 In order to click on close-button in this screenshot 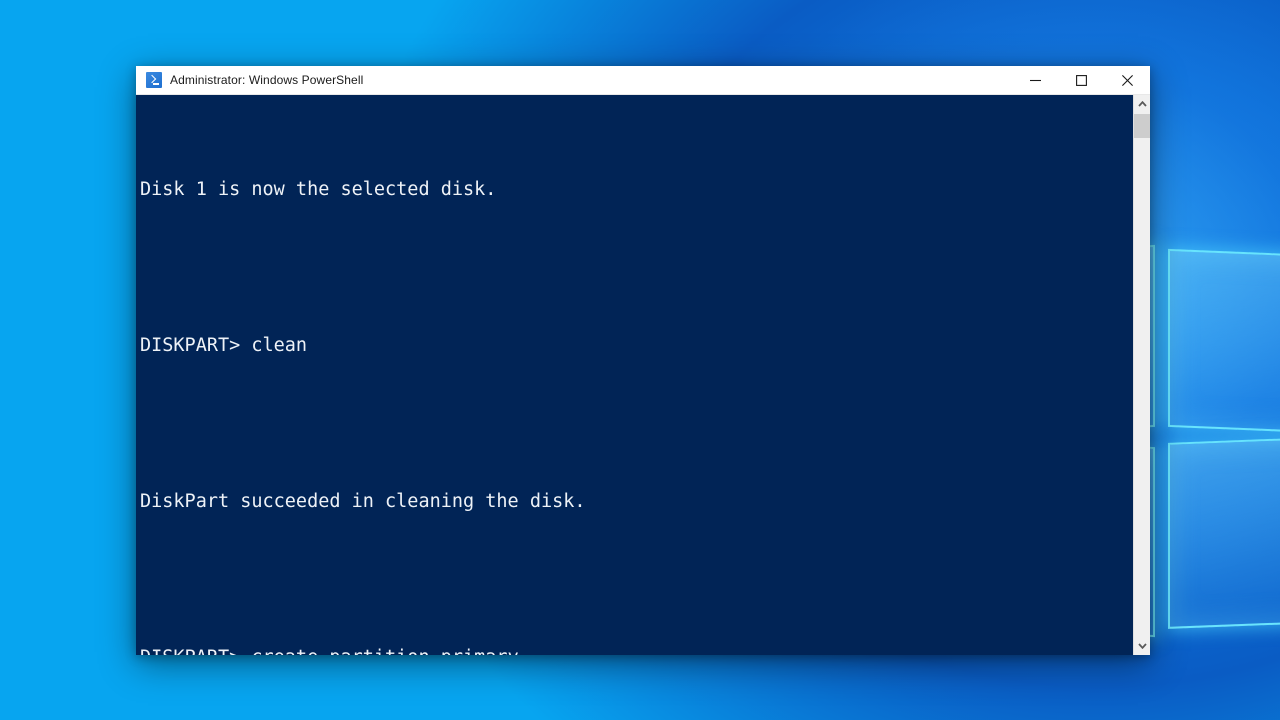, I will do `click(1127, 80)`.